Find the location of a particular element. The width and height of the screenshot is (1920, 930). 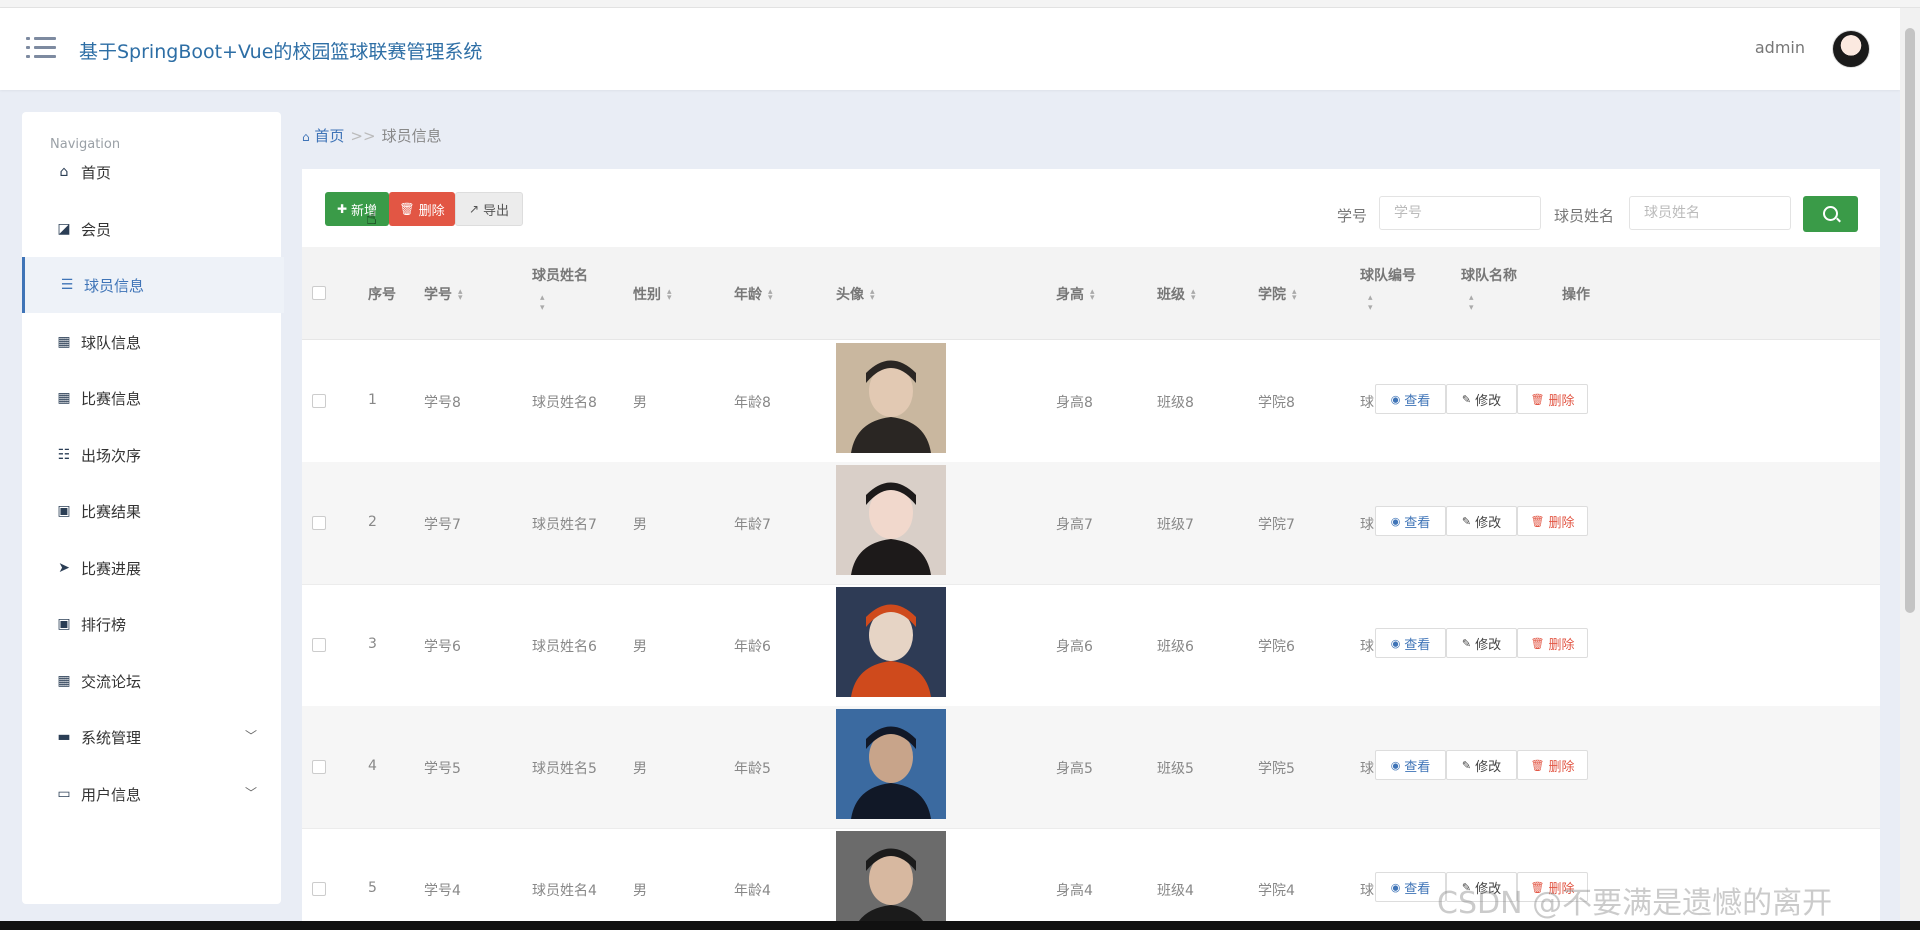

sidebar-item-label: 球队信息 is located at coordinates (111, 342).